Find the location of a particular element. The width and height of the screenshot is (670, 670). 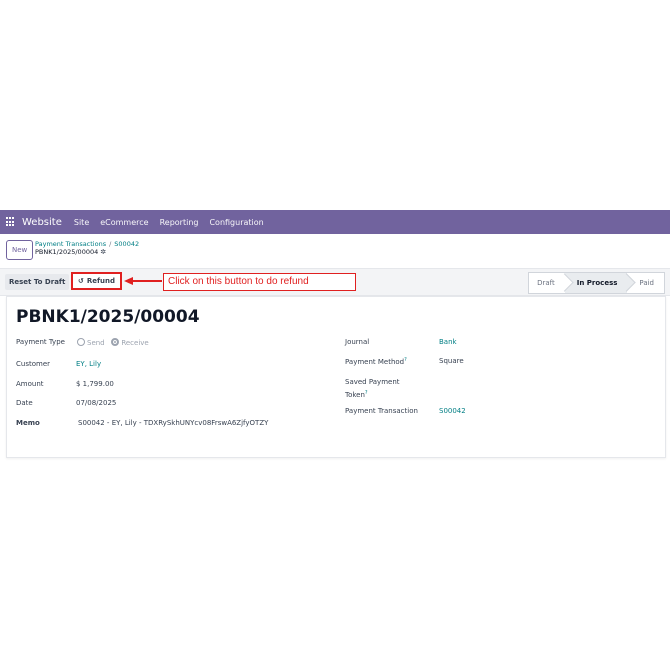

receive-radio-label: Receive is located at coordinates (134, 343).